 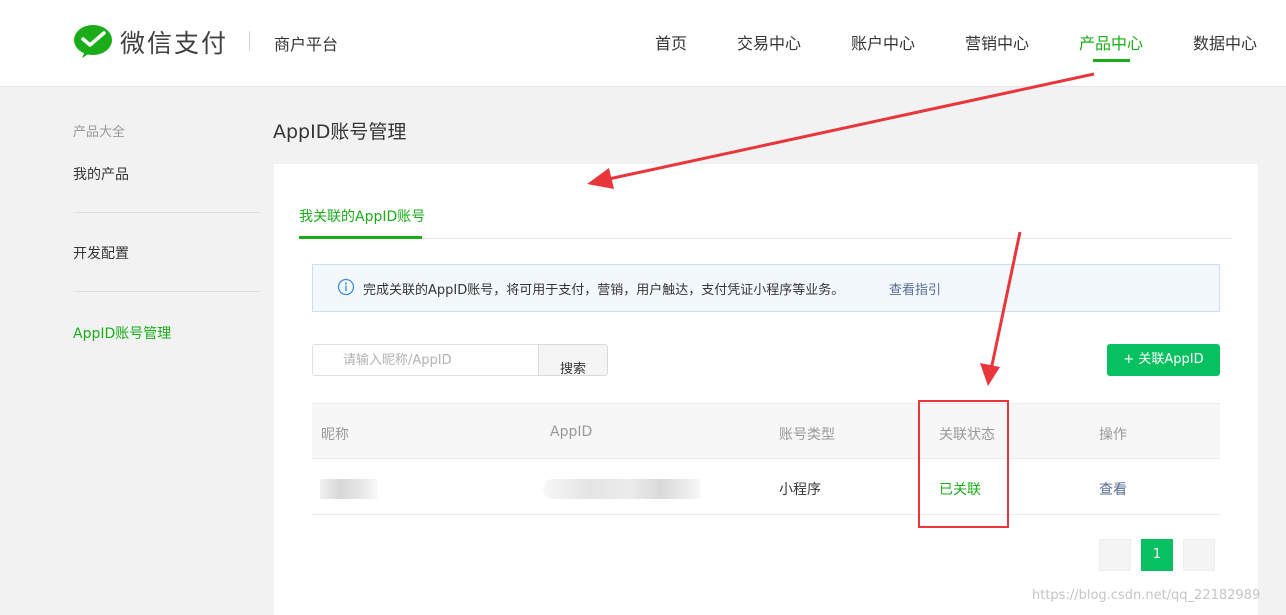 What do you see at coordinates (765, 238) in the screenshot?
I see `tab-bar-divider` at bounding box center [765, 238].